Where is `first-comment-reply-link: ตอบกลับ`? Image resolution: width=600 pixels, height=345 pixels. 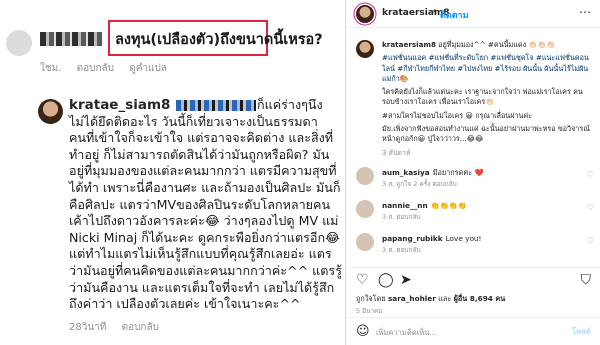
first-comment-reply-link: ตอบกลับ is located at coordinates (95, 68).